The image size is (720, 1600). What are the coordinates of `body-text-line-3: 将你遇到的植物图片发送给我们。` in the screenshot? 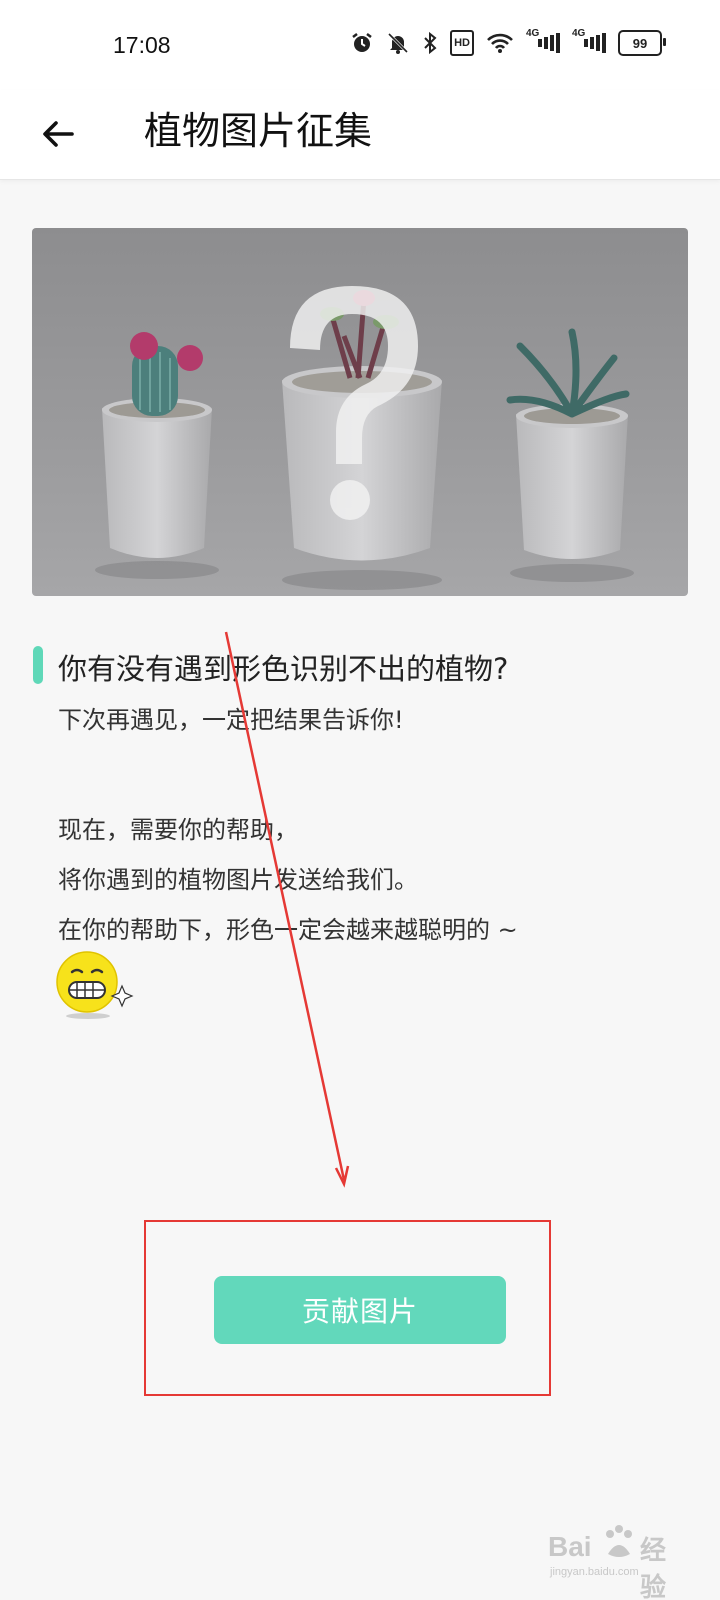 It's located at (238, 880).